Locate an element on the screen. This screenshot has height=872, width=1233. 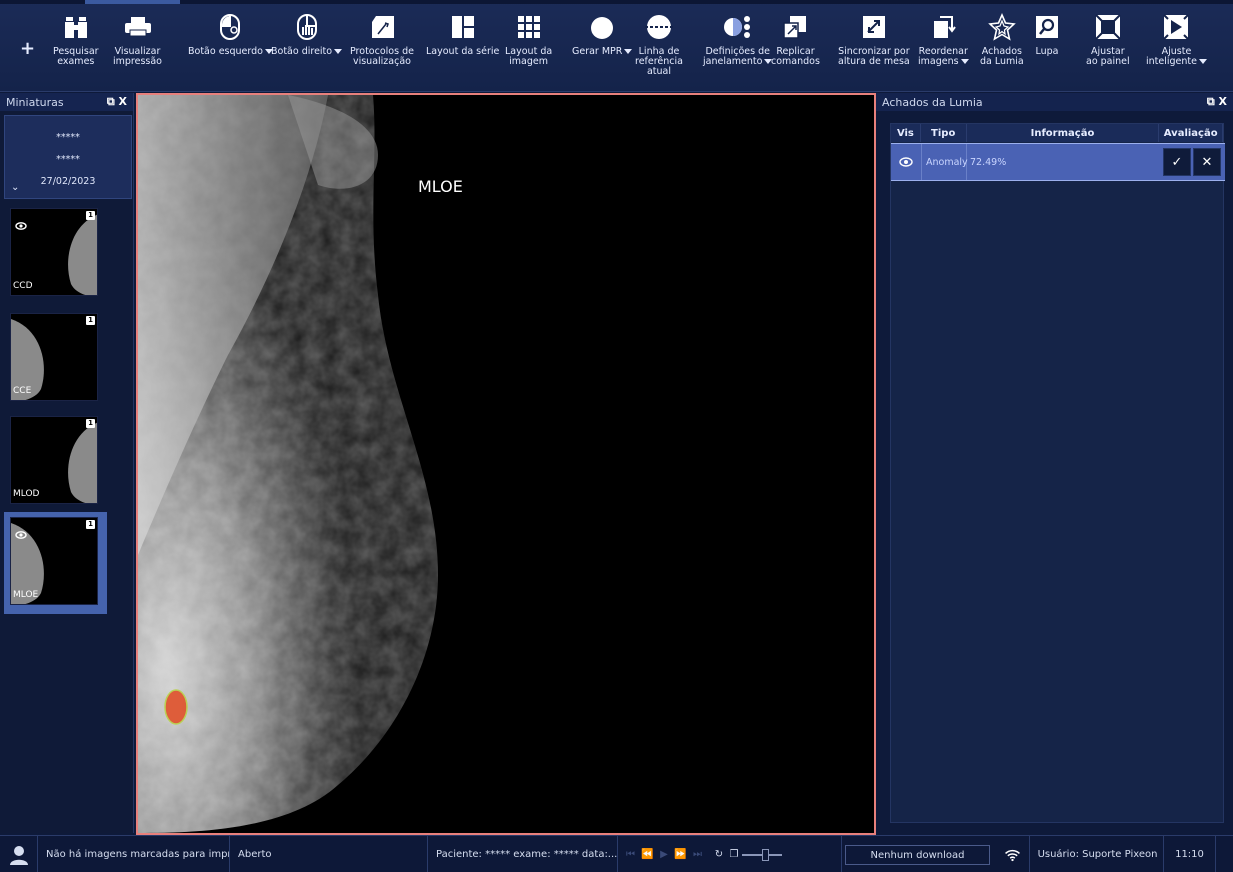
tool-search-button: Pesquisar exames is located at coordinates (76, 39).